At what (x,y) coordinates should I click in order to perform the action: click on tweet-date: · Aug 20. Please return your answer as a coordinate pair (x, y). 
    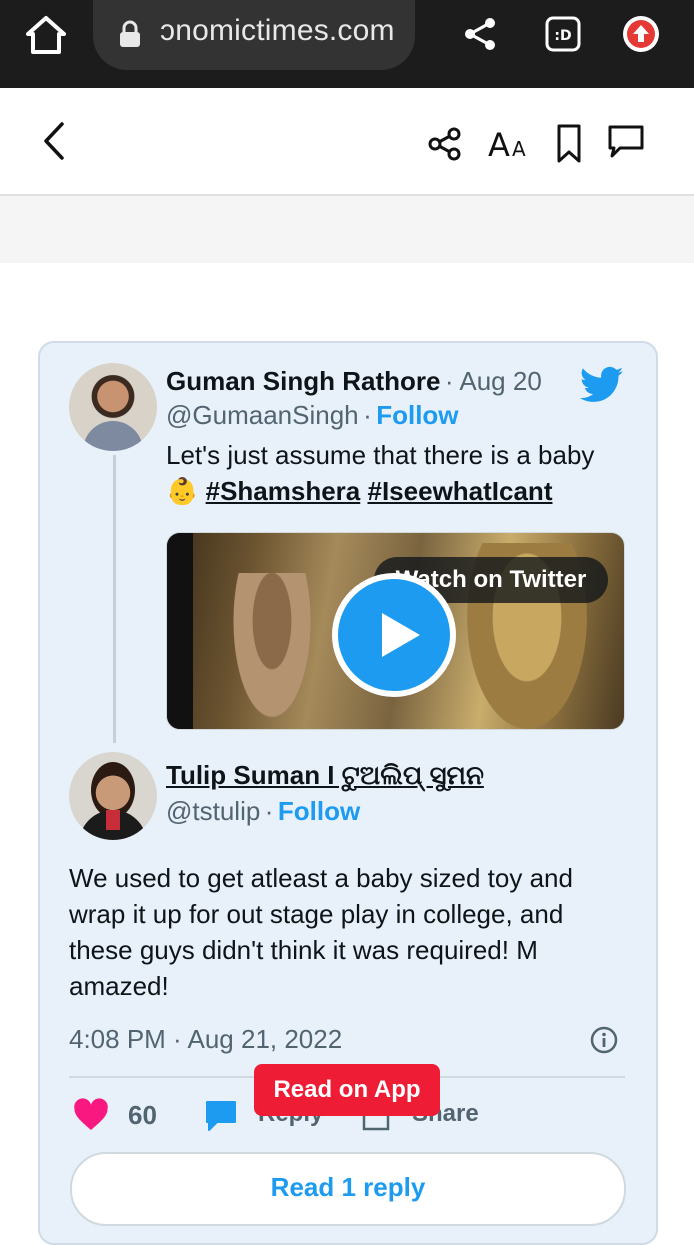
    Looking at the image, I should click on (493, 381).